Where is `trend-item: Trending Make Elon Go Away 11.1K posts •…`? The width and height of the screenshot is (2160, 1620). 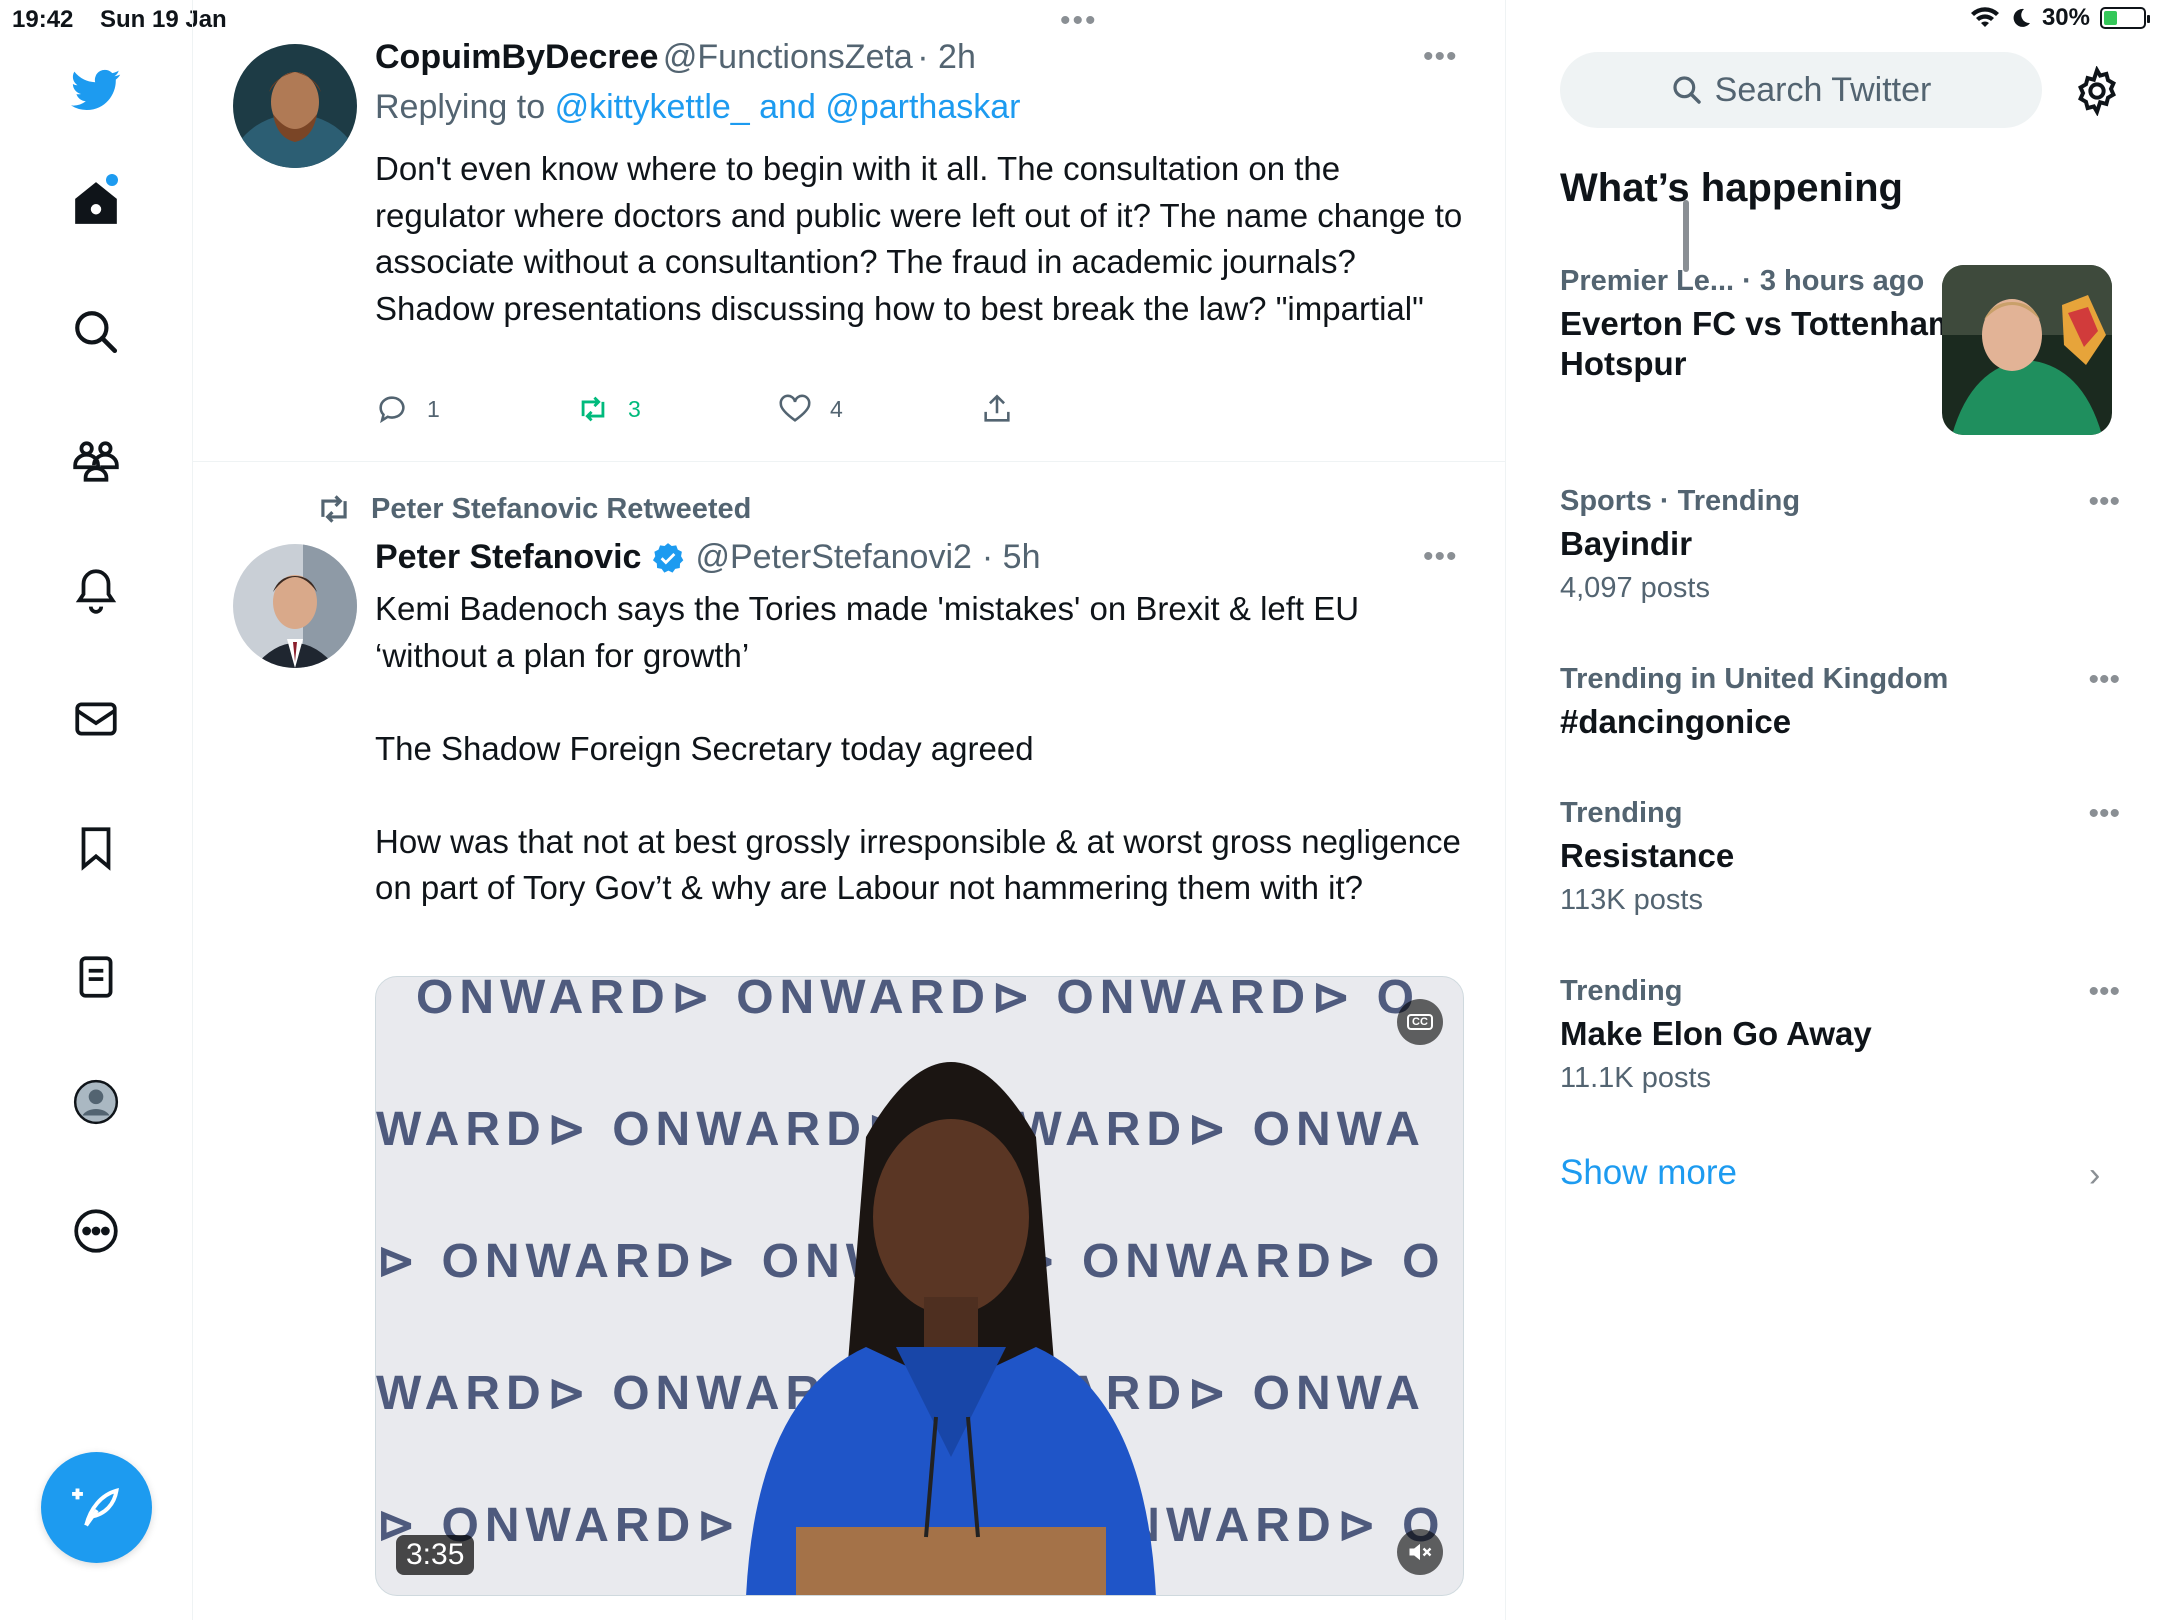
trend-item: Trending Make Elon Go Away 11.1K posts •… is located at coordinates (1840, 1035).